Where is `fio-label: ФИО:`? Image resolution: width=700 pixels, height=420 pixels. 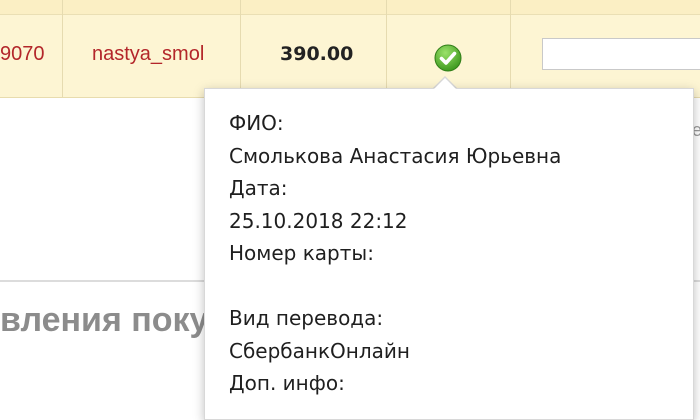
fio-label: ФИО: is located at coordinates (256, 123).